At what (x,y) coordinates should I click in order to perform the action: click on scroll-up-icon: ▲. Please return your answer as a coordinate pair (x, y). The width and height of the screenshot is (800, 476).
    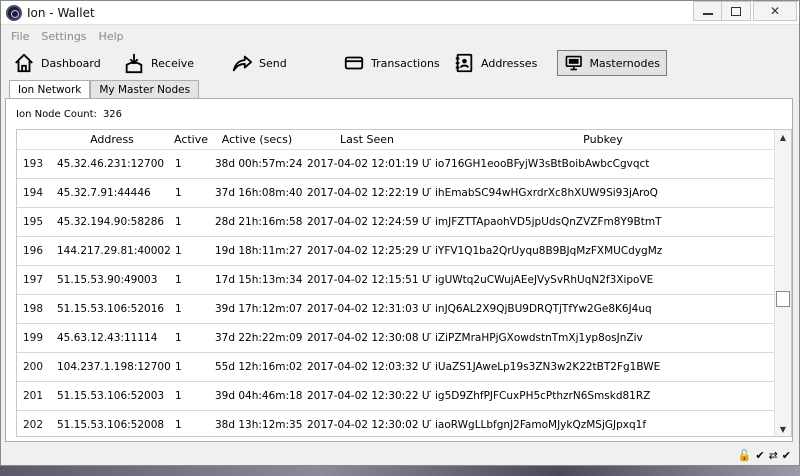
    Looking at the image, I should click on (783, 137).